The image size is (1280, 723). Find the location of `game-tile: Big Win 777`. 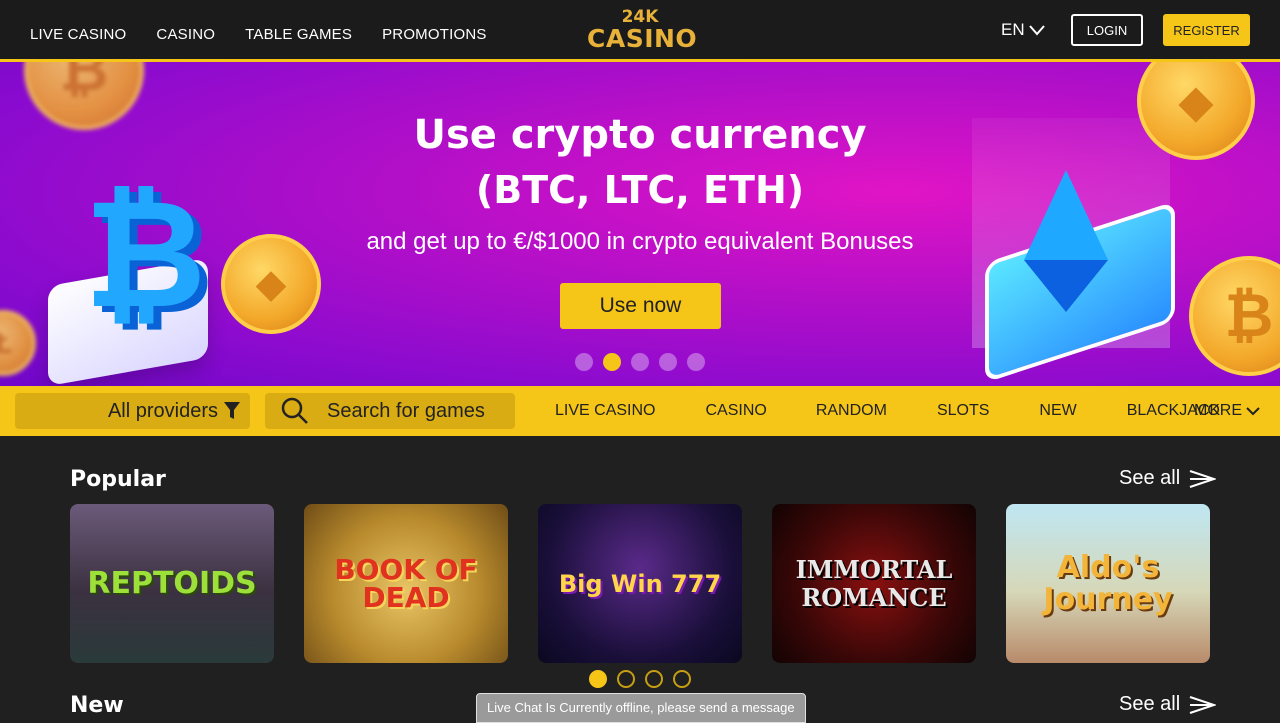

game-tile: Big Win 777 is located at coordinates (640, 583).